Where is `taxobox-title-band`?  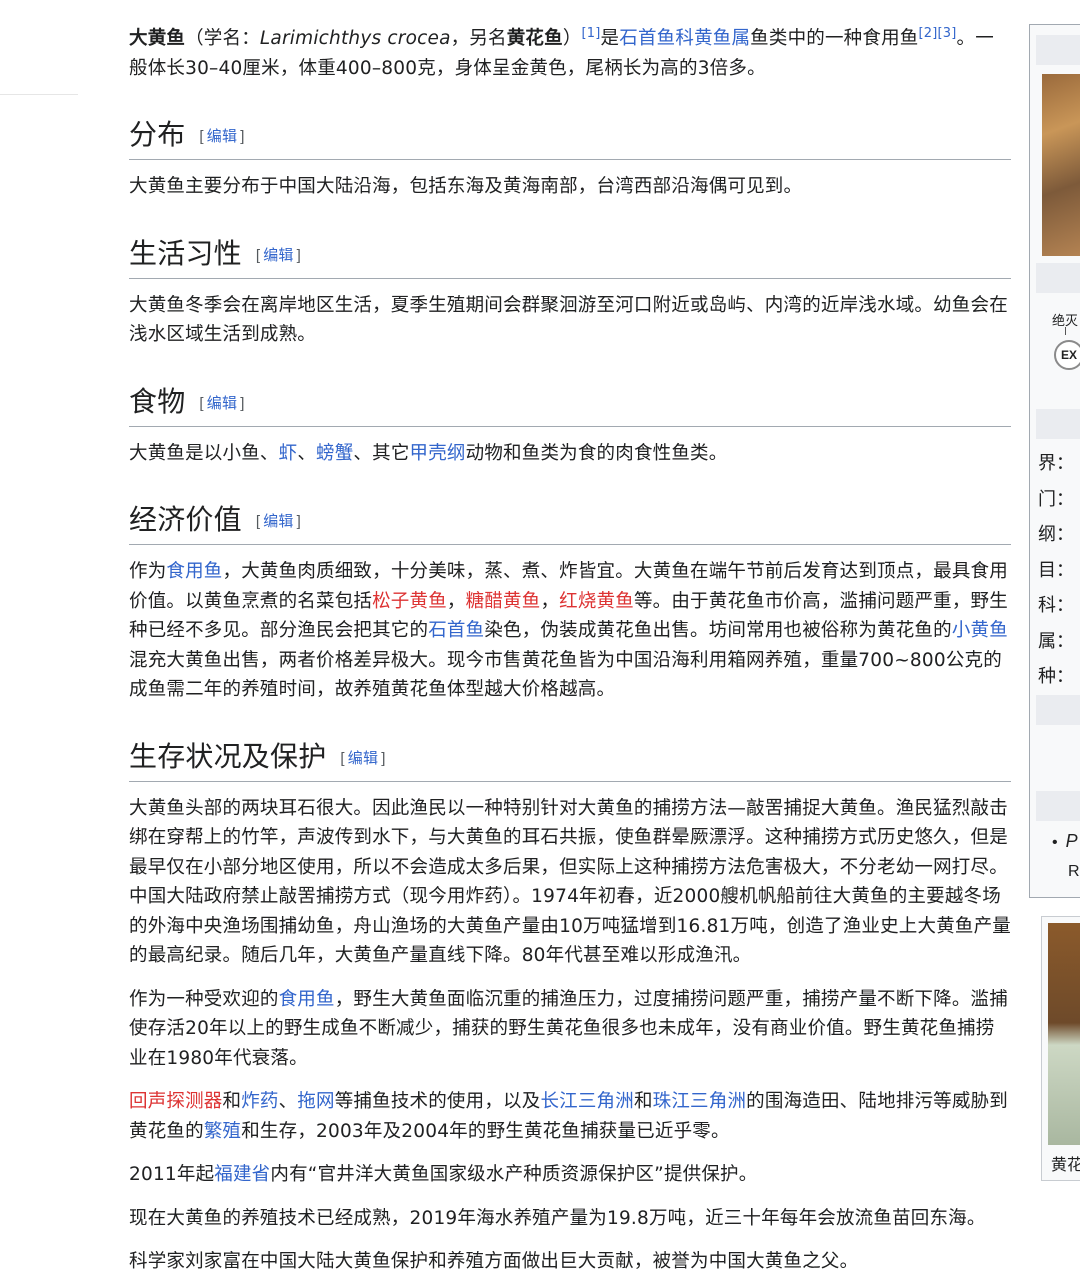
taxobox-title-band is located at coordinates (1058, 50).